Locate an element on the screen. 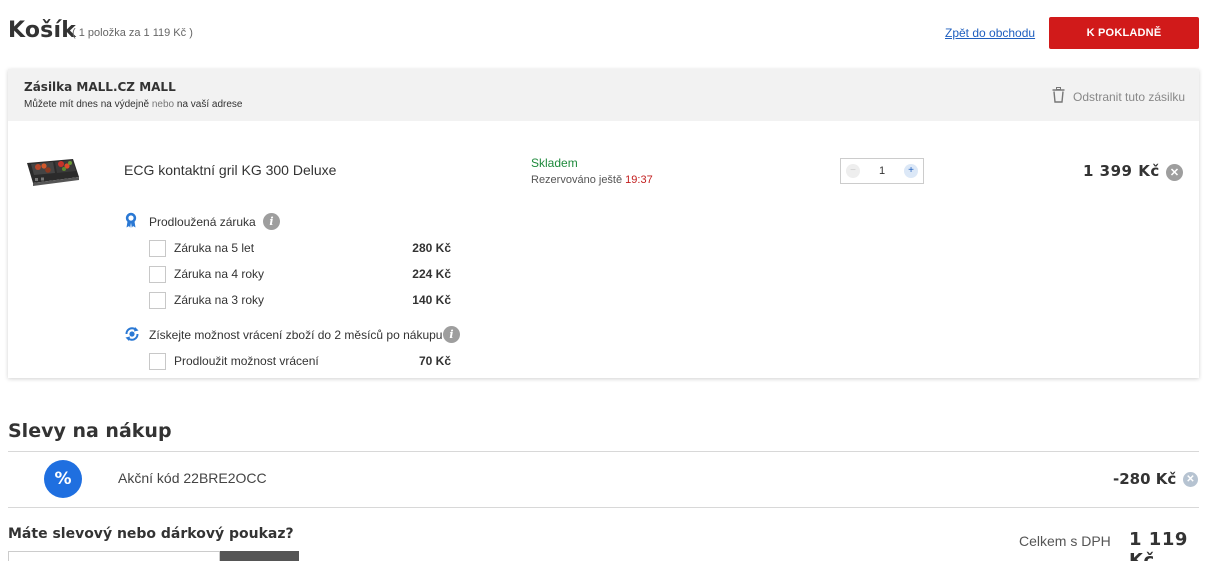 This screenshot has width=1207, height=561. return-extension-label: Prodloužit možnost vrácení is located at coordinates (246, 361).